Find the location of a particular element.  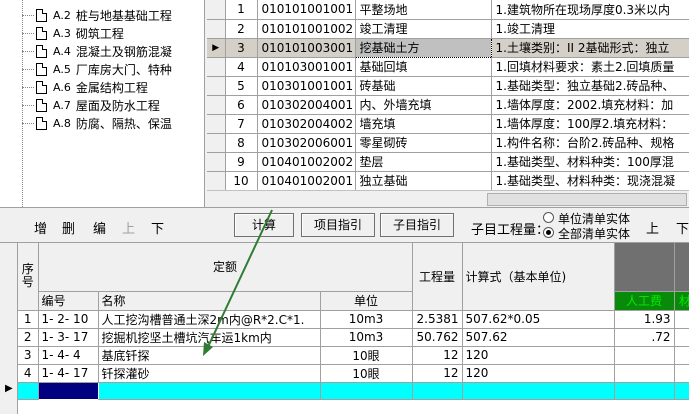

bill-item-row: 10 010401002001 独立基础 1.基础类型、材料种类：现浇混凝 is located at coordinates (448, 180).